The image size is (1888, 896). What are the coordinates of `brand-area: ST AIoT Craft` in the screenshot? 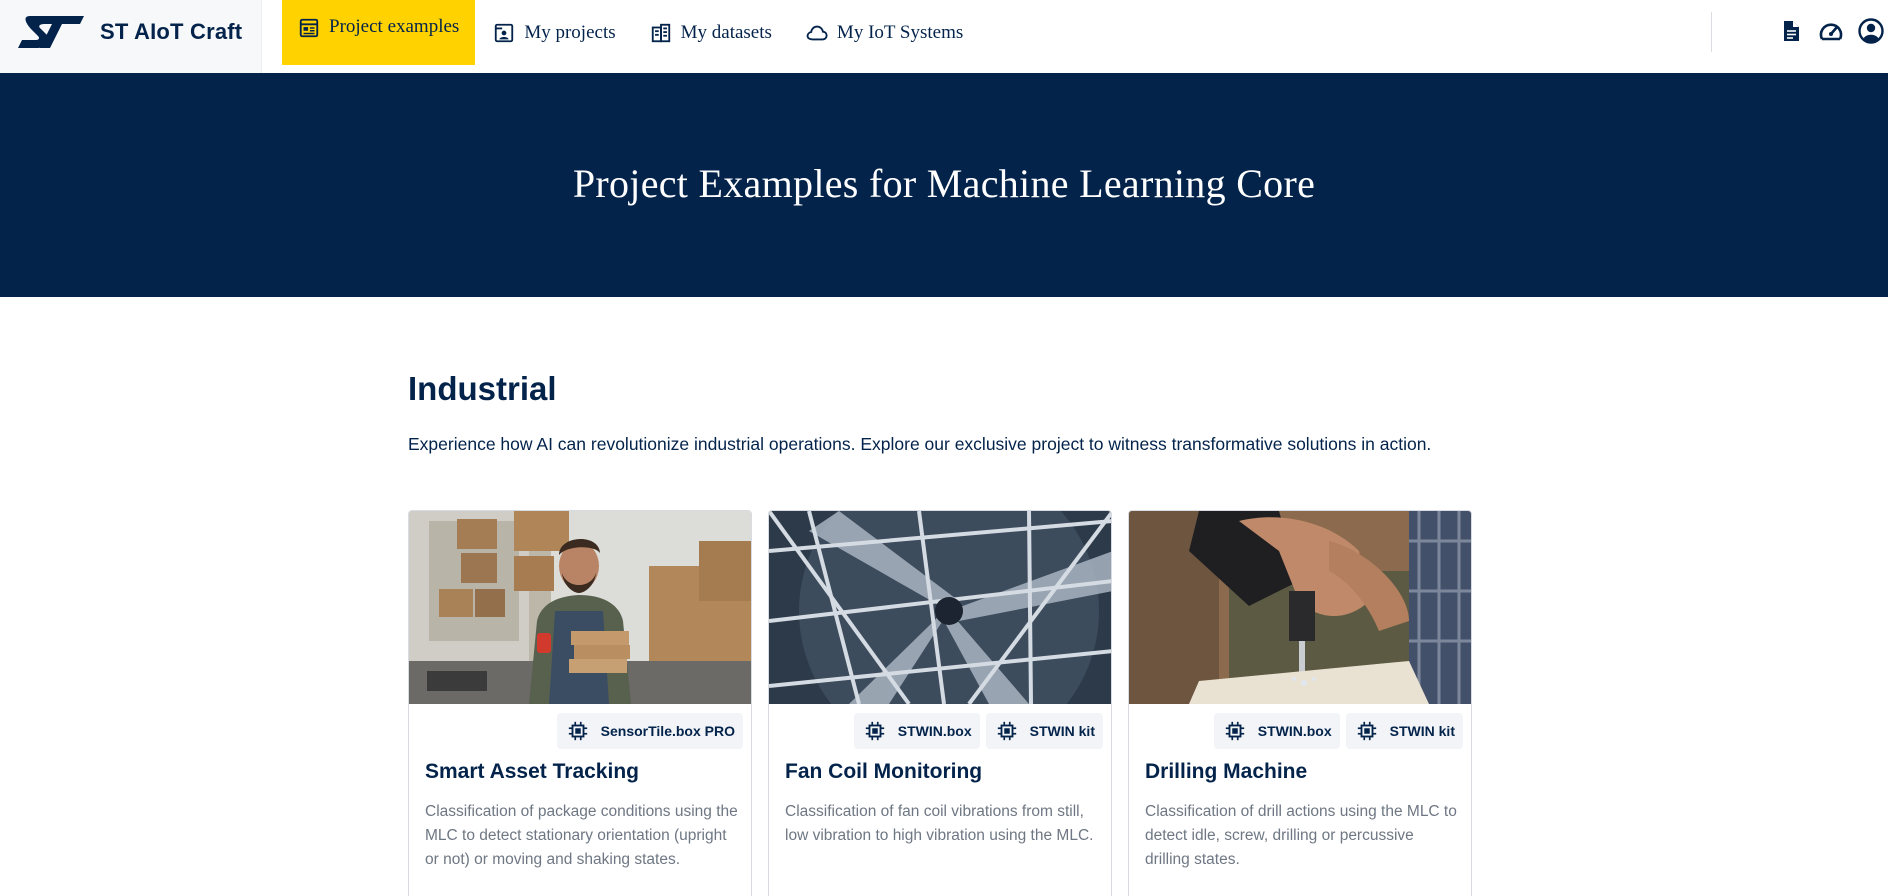 It's located at (131, 36).